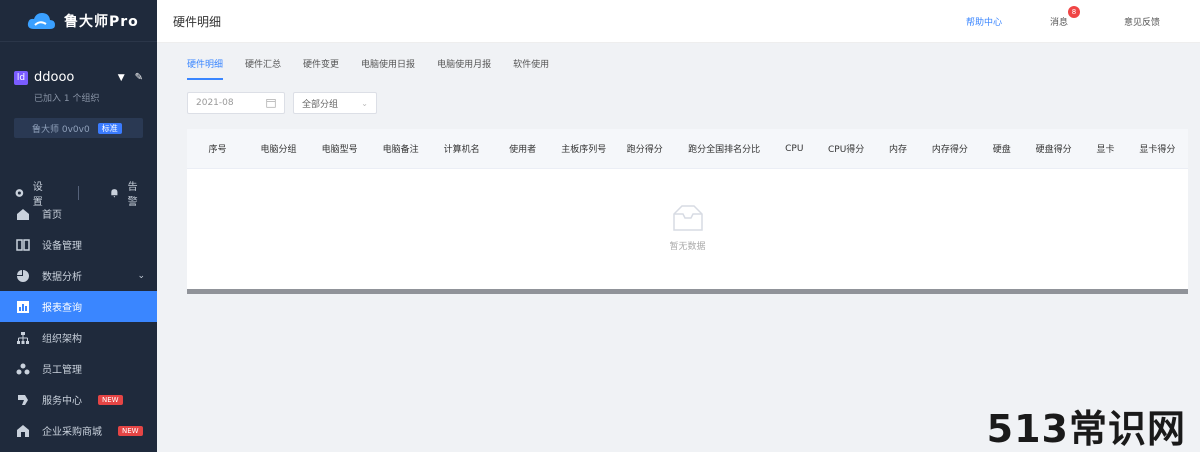 The width and height of the screenshot is (1200, 452). Describe the element at coordinates (339, 148) in the screenshot. I see `column-header: 电脑型号` at that location.